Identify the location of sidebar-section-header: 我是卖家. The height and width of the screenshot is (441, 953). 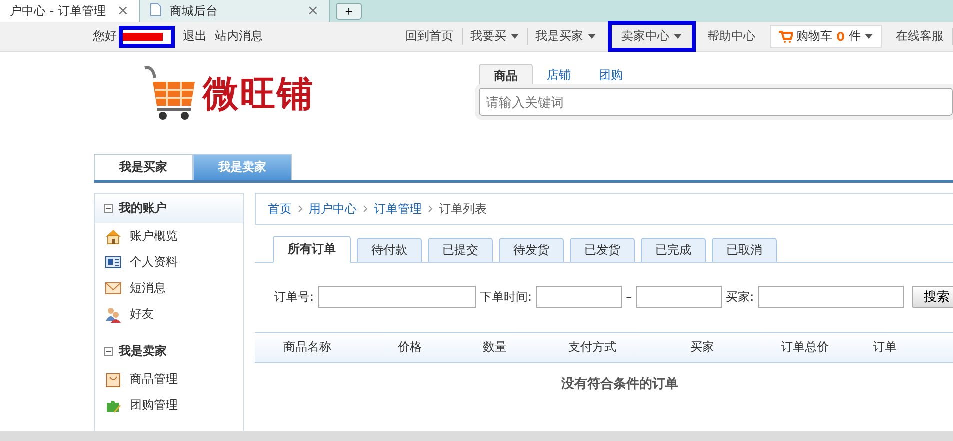
(169, 351).